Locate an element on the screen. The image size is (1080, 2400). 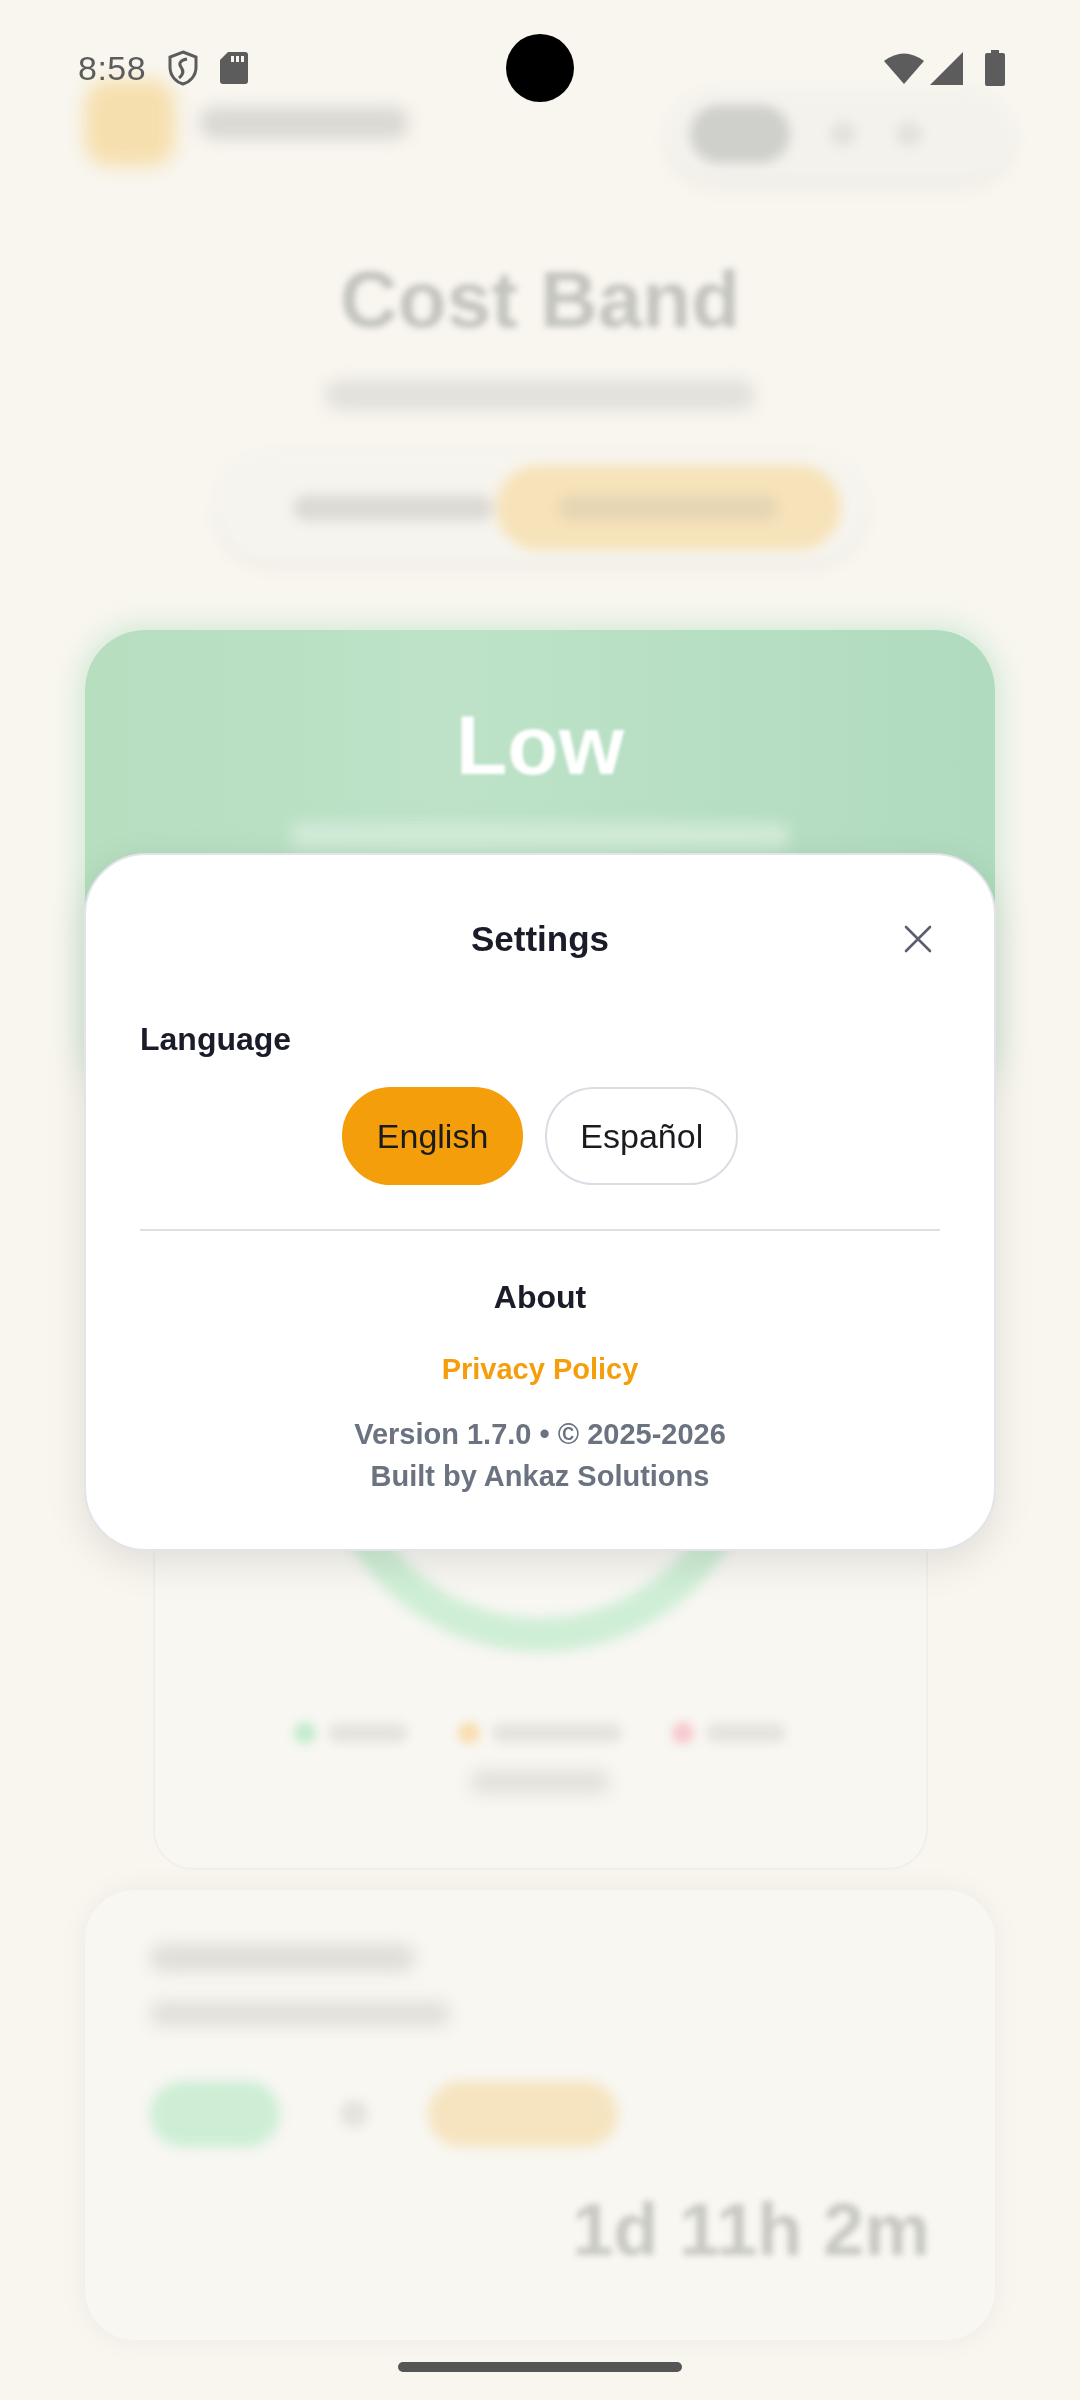
dialog-title: Settings is located at coordinates (540, 939).